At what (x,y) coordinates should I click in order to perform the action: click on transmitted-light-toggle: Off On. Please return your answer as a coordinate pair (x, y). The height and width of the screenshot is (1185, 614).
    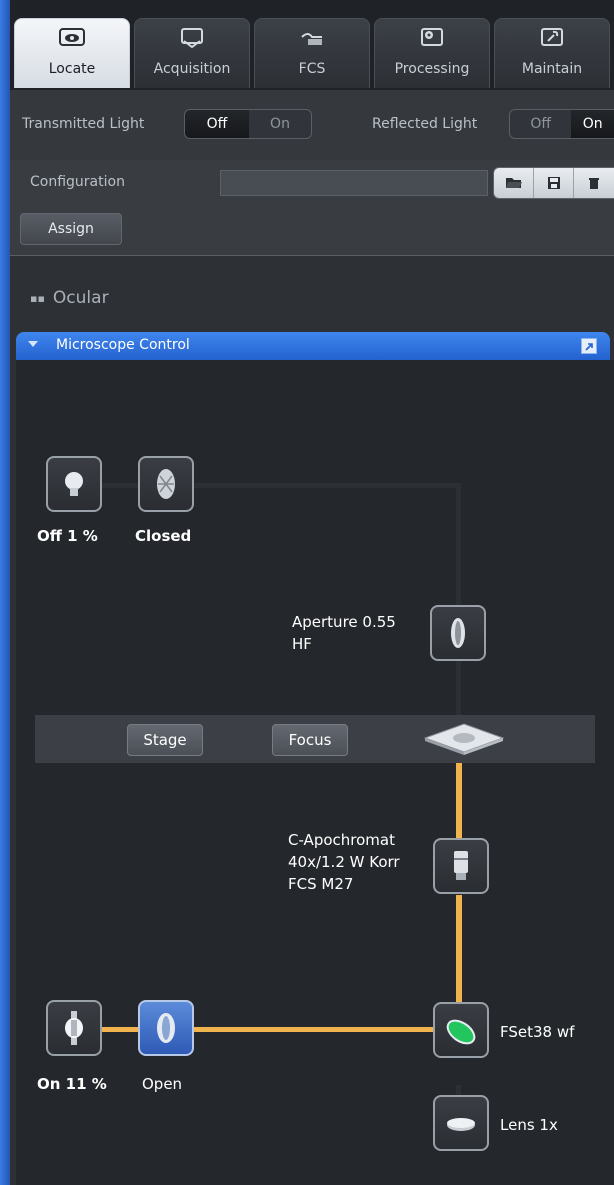
    Looking at the image, I should click on (248, 124).